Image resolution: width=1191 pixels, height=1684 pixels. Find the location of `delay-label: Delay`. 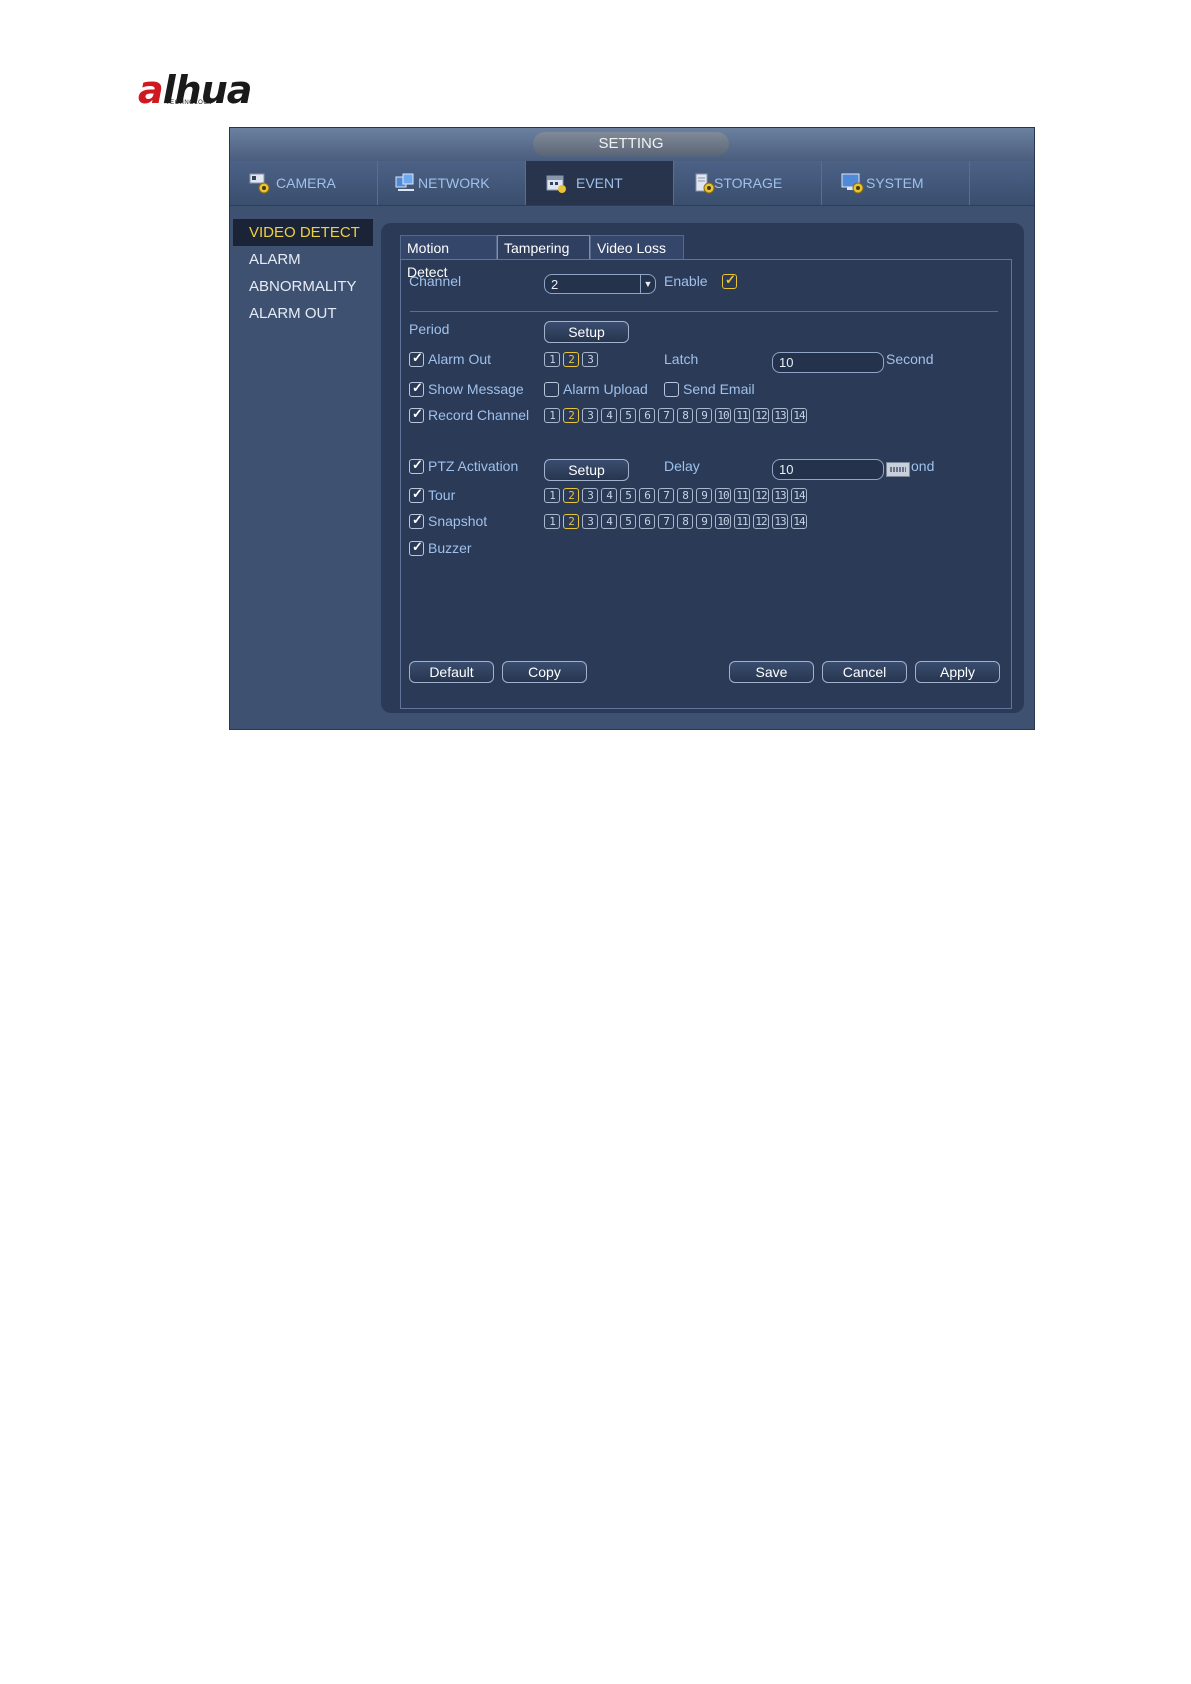

delay-label: Delay is located at coordinates (682, 466).